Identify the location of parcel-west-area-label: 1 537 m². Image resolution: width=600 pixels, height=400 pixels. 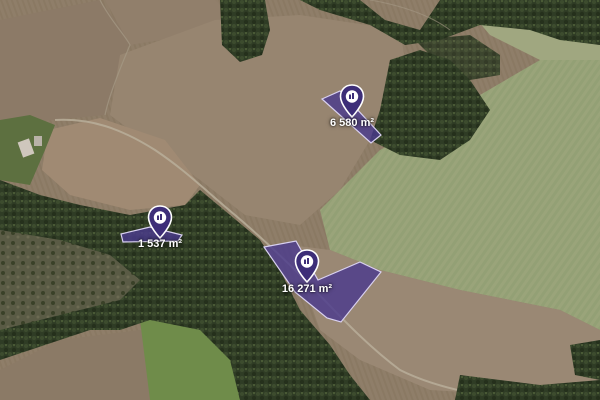
(160, 244).